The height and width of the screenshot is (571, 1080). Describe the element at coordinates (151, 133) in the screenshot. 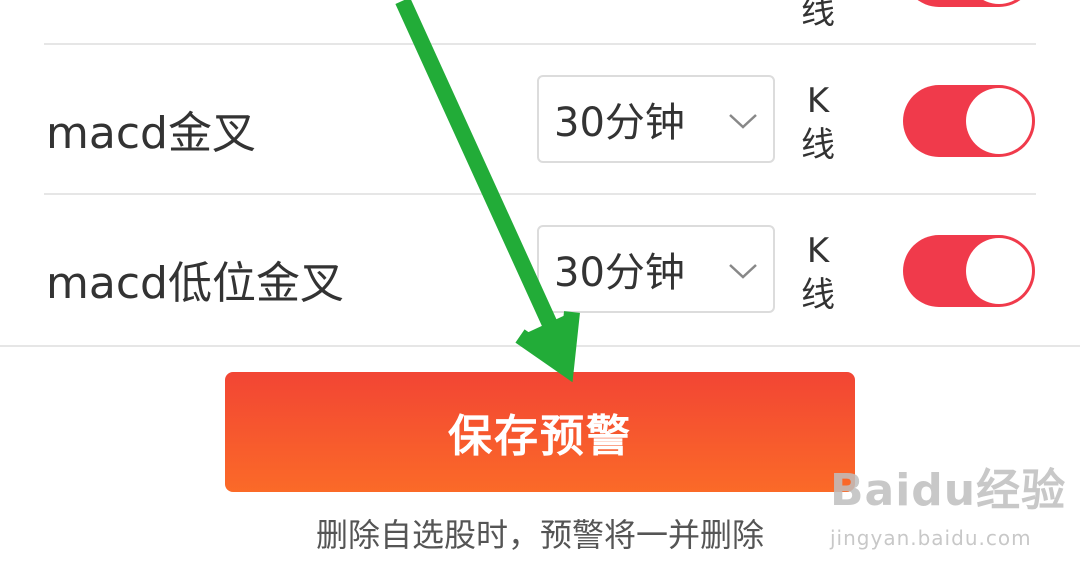

I see `alert-label: macd金叉` at that location.